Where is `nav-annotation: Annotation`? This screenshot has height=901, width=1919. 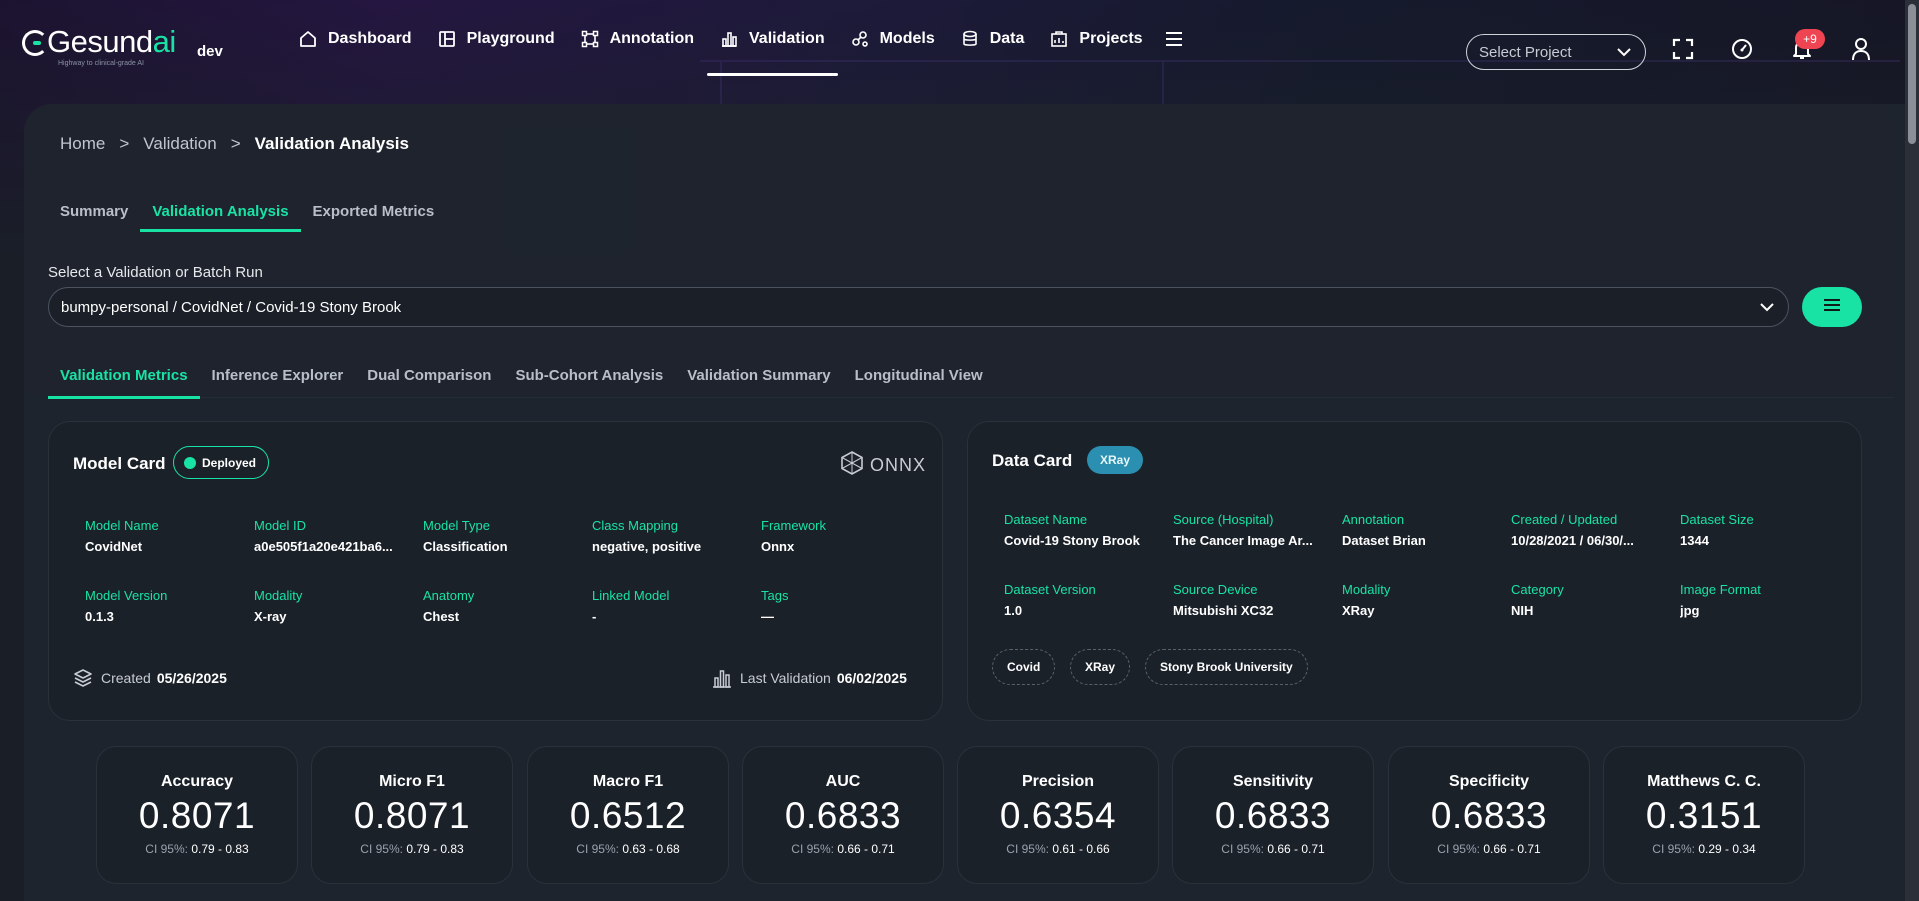
nav-annotation: Annotation is located at coordinates (637, 39).